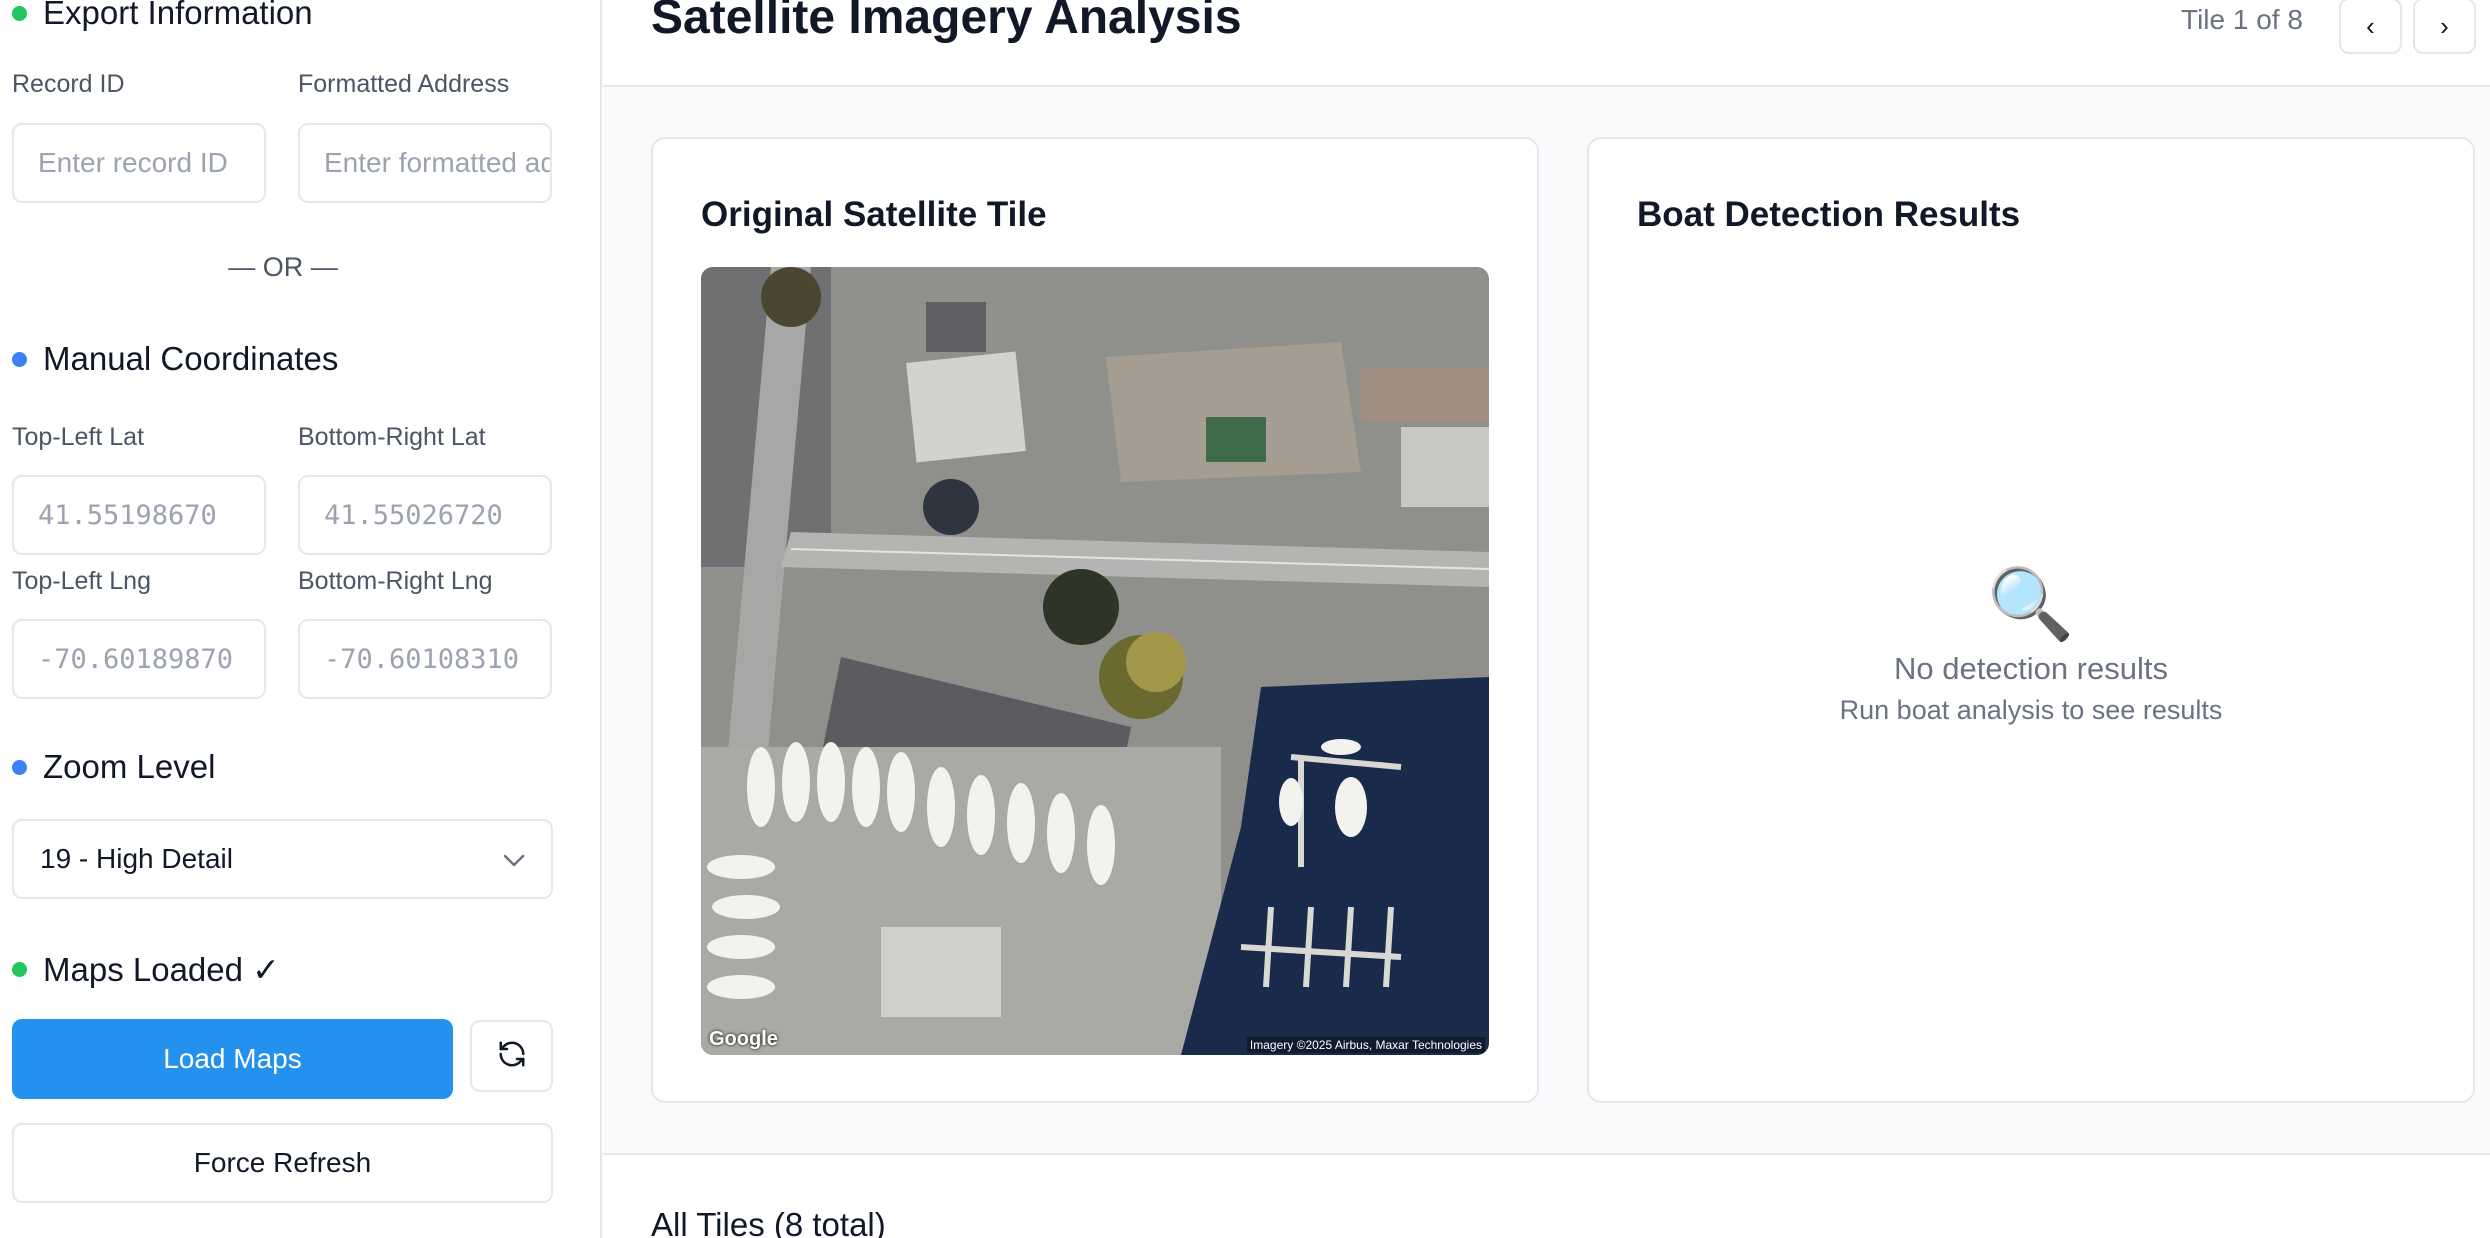 Image resolution: width=2490 pixels, height=1238 pixels. What do you see at coordinates (2031, 604) in the screenshot?
I see `search-icon: 🔍` at bounding box center [2031, 604].